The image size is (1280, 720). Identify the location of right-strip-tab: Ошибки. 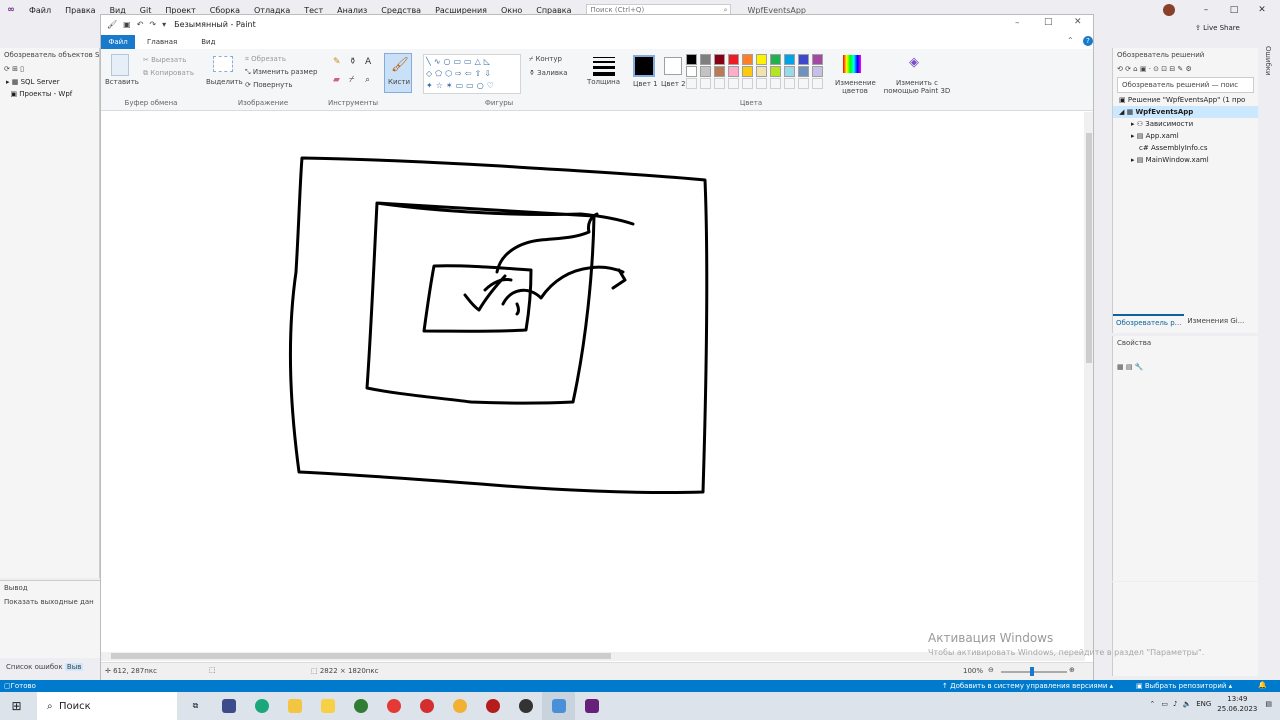
(1268, 61).